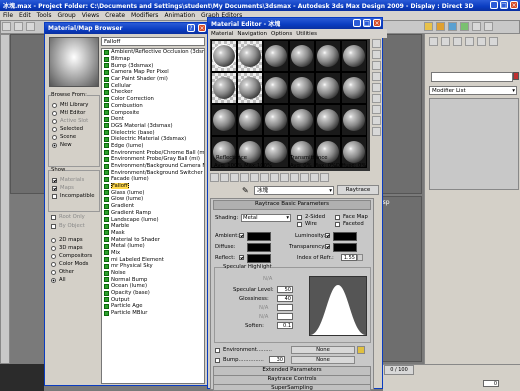 This screenshot has height=391, width=520. Describe the element at coordinates (71, 240) in the screenshot. I see `map-type-2d-maps-radio: 2D maps` at that location.